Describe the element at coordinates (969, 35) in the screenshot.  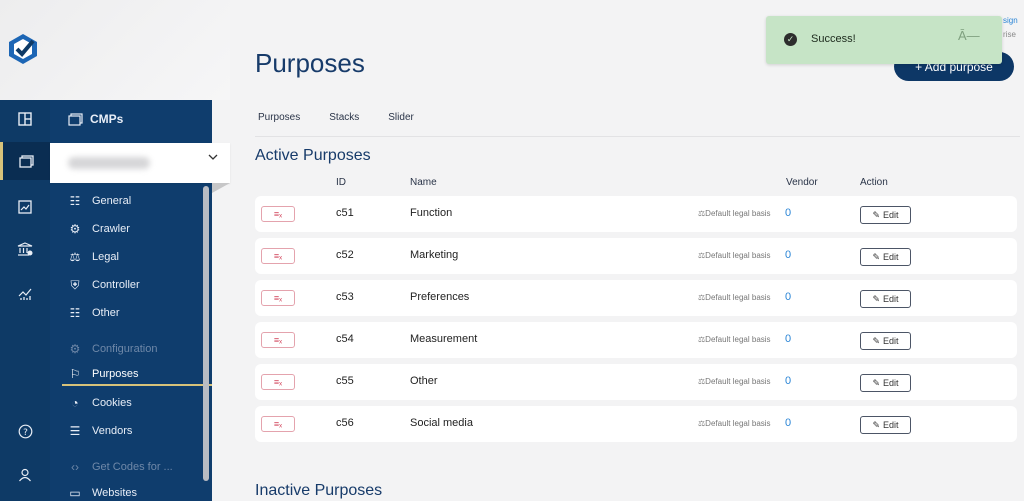
I see `close-icon: Ā—` at that location.